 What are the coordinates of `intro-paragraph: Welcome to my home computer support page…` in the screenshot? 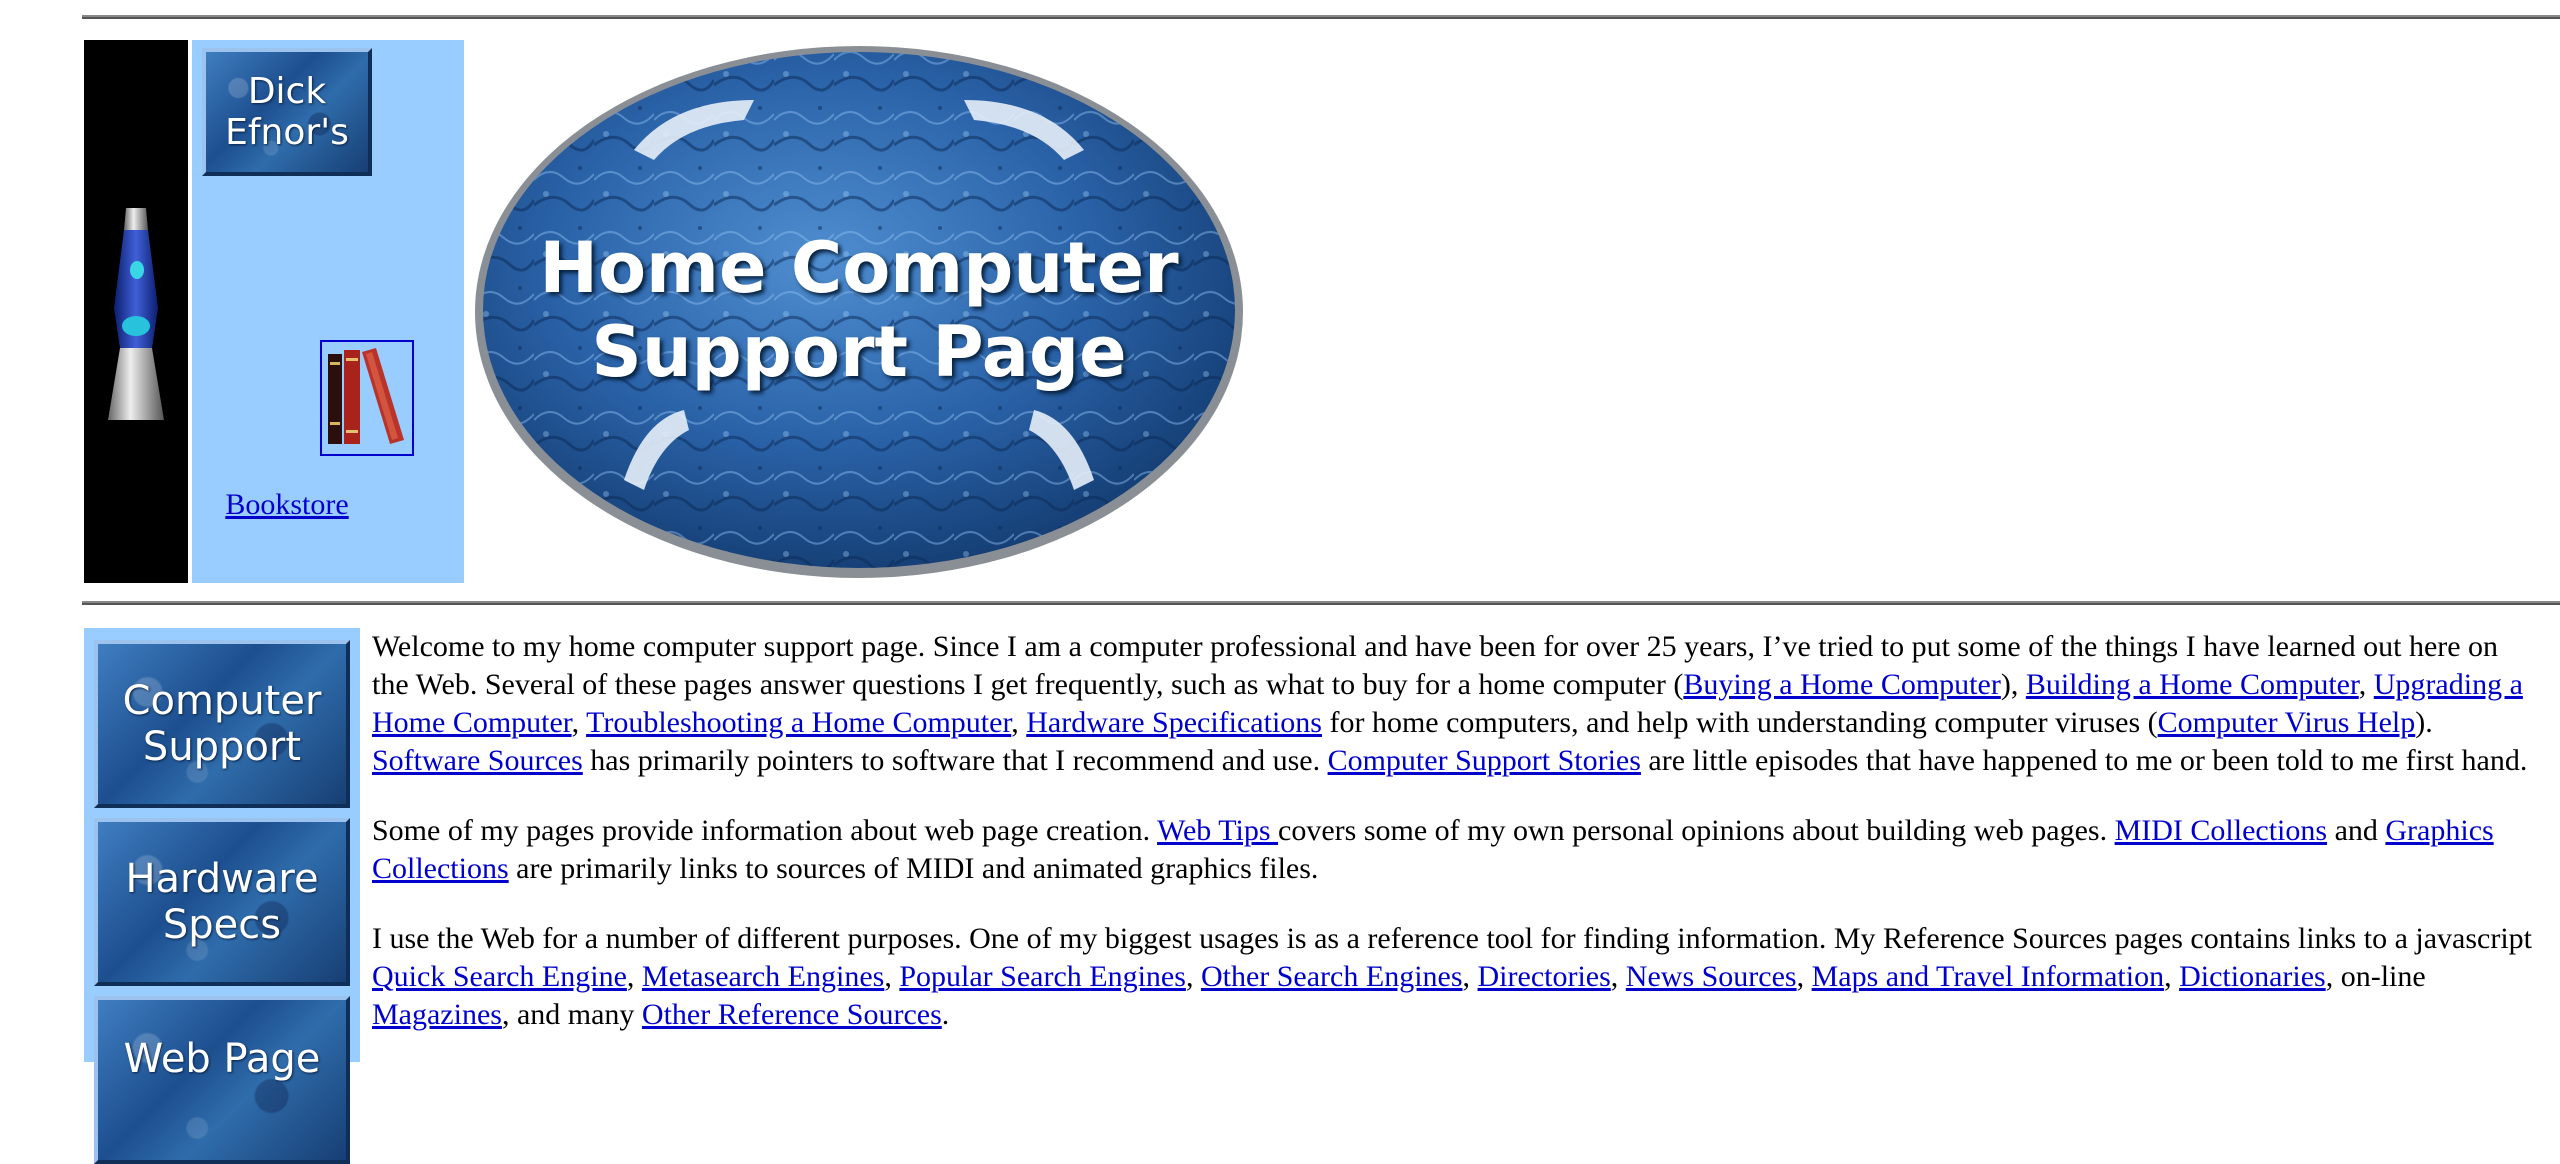 It's located at (1452, 704).